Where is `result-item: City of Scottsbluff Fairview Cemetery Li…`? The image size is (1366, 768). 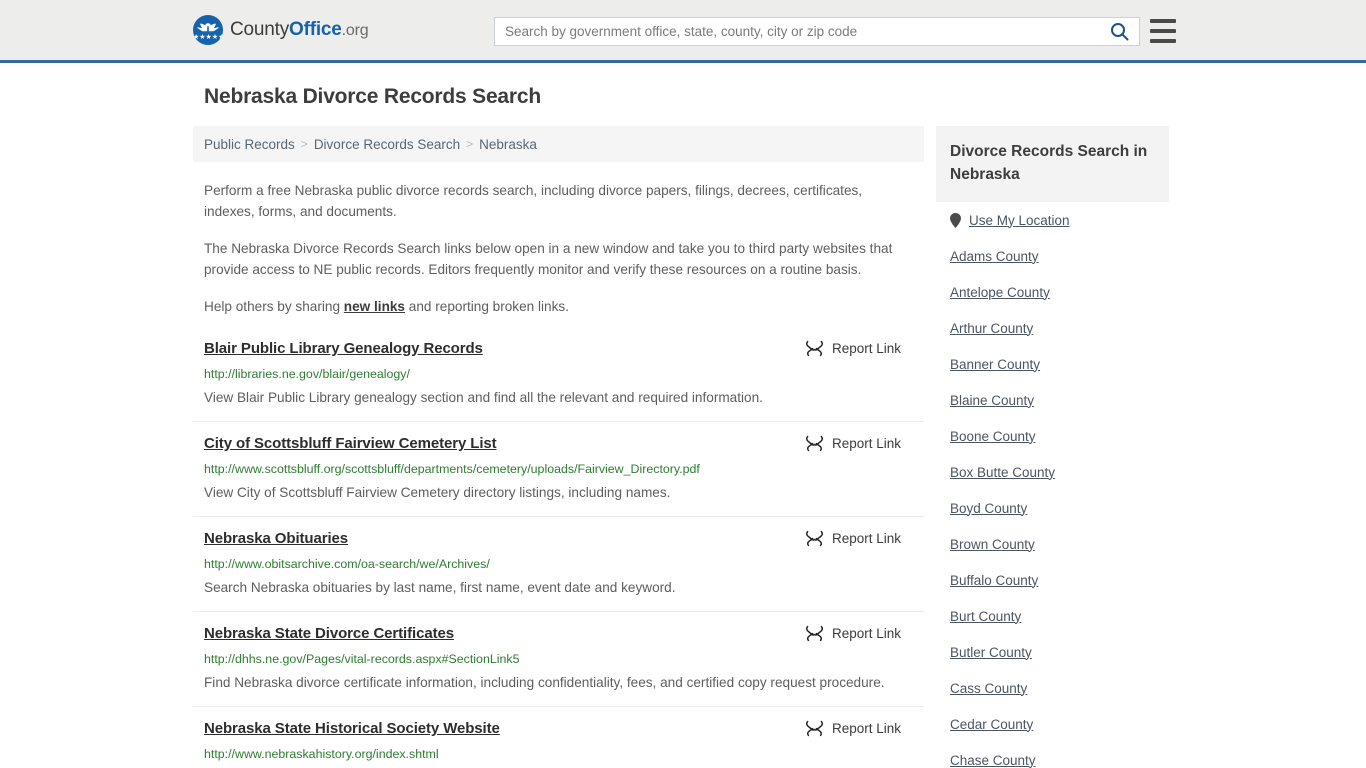
result-item: City of Scottsbluff Fairview Cemetery Li… is located at coordinates (558, 475).